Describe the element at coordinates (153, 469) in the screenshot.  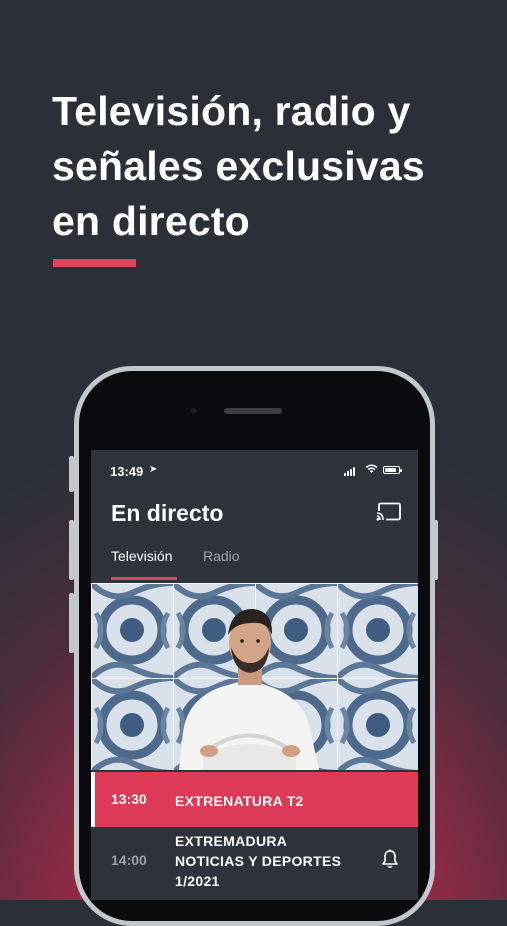
I see `location-arrow-icon: ➤` at that location.